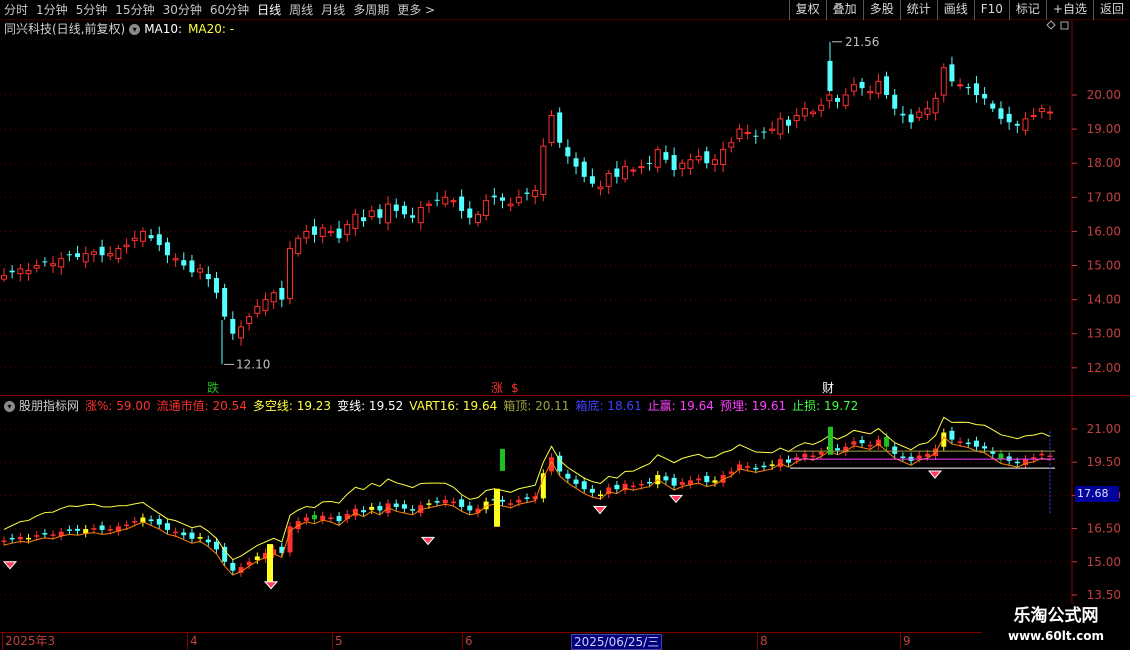 The width and height of the screenshot is (1130, 650). Describe the element at coordinates (1069, 10) in the screenshot. I see `tool-button: +自选` at that location.